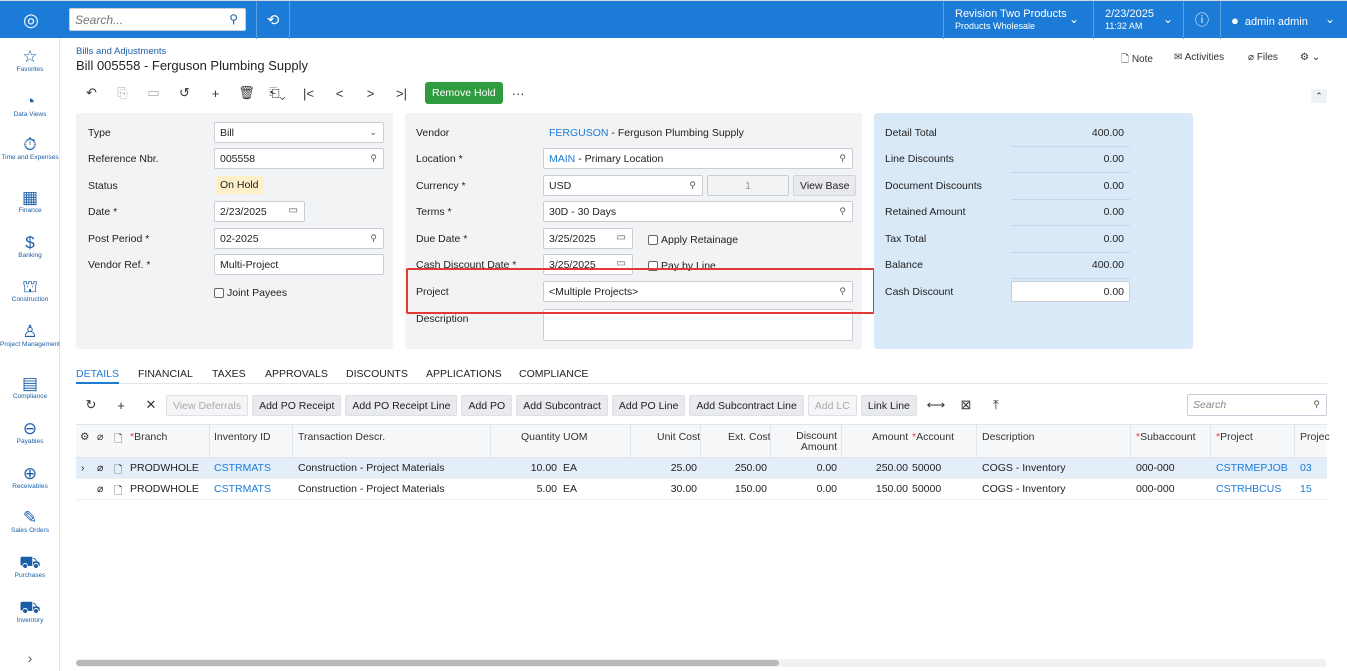 The height and width of the screenshot is (671, 1347). What do you see at coordinates (370, 93) in the screenshot?
I see `next-record-icon: >` at bounding box center [370, 93].